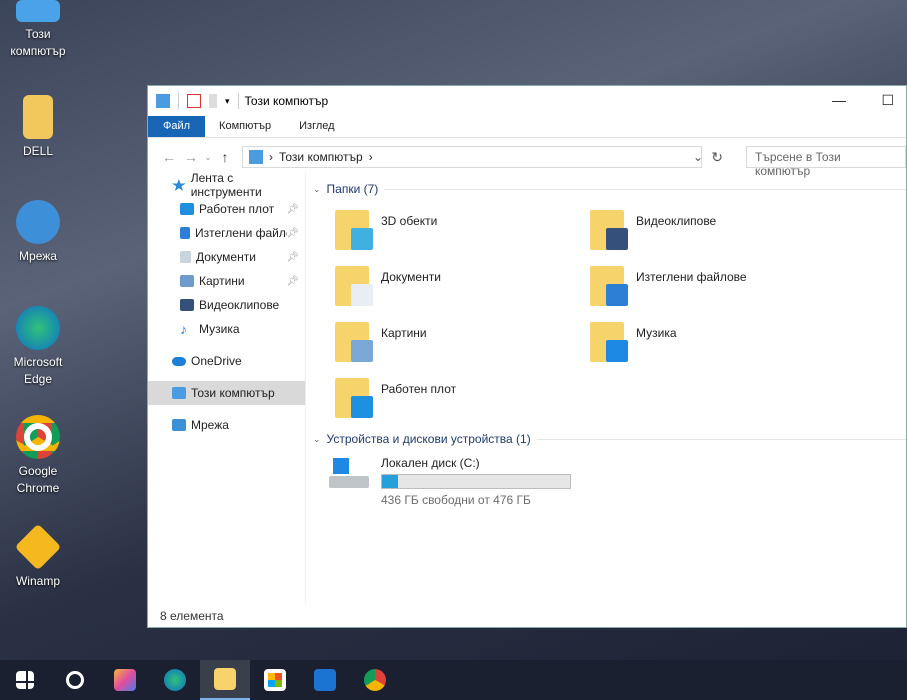 This screenshot has width=907, height=700. I want to click on folder-tile: 3D обекти, so click(440, 232).